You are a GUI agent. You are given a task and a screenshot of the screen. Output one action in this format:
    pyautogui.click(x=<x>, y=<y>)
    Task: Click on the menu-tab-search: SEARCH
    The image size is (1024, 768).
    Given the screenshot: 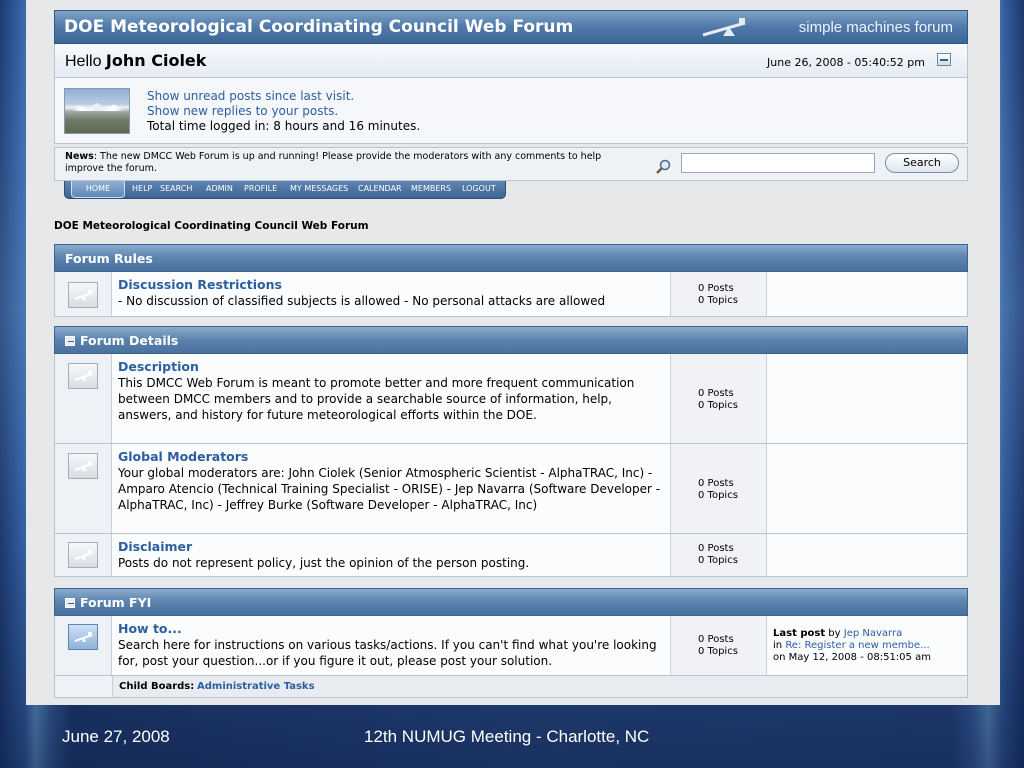 What is the action you would take?
    pyautogui.click(x=176, y=188)
    